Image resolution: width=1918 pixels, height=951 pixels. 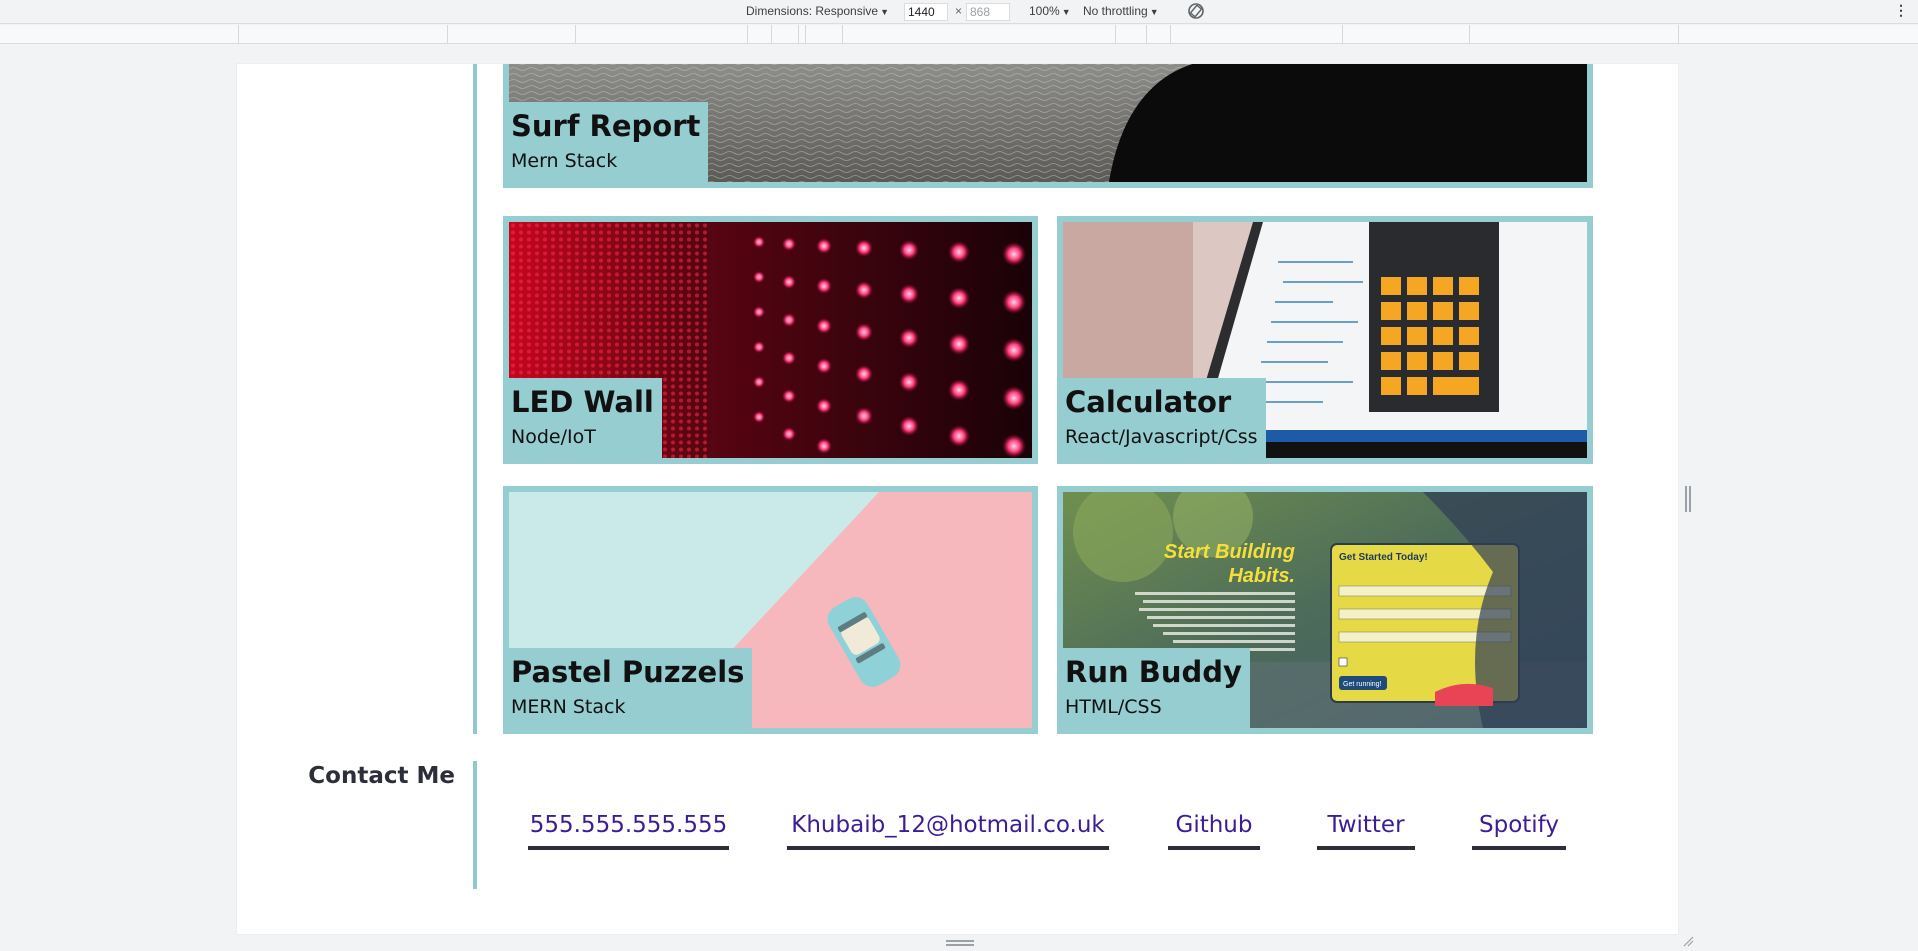 I want to click on zoom-dropdown: 100% ▼, so click(x=1050, y=11).